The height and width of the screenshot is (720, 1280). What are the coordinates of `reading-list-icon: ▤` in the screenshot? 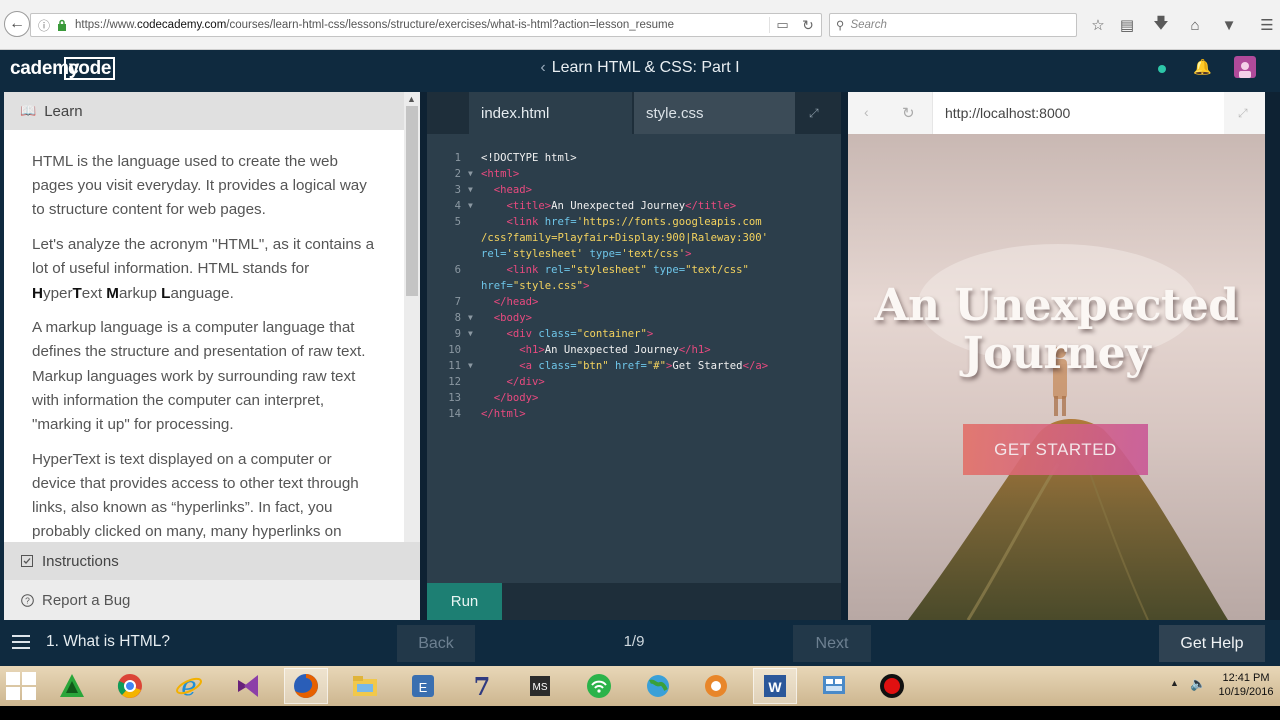 It's located at (1127, 25).